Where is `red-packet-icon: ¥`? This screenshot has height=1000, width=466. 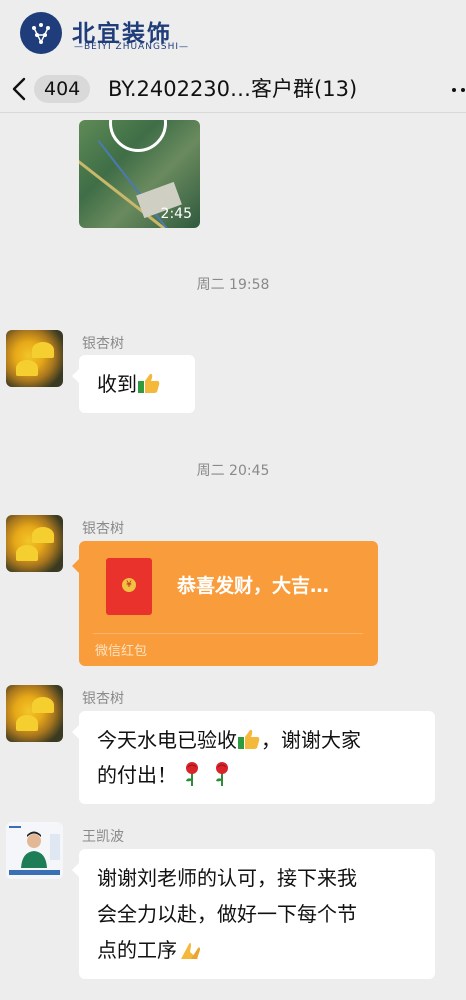
red-packet-icon: ¥ is located at coordinates (129, 586).